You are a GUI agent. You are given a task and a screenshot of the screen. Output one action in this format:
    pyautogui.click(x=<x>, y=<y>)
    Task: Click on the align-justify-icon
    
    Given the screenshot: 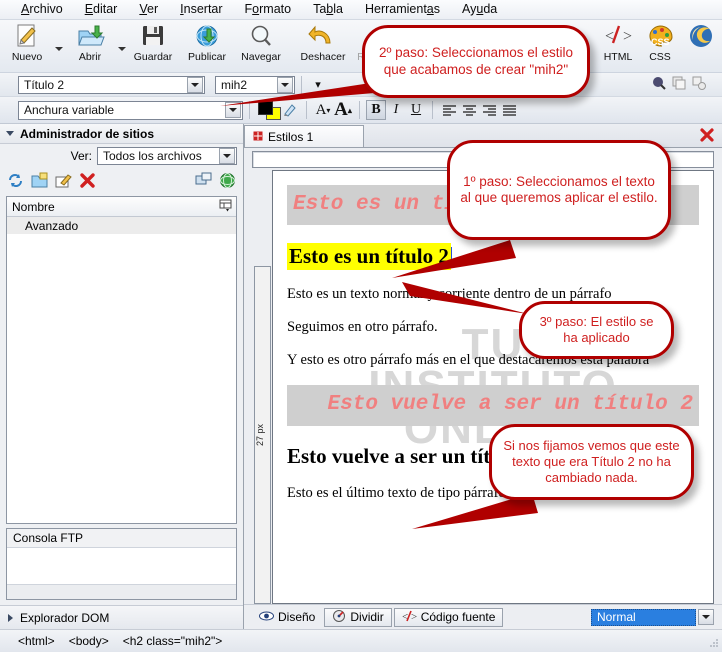 What is the action you would take?
    pyautogui.click(x=509, y=110)
    